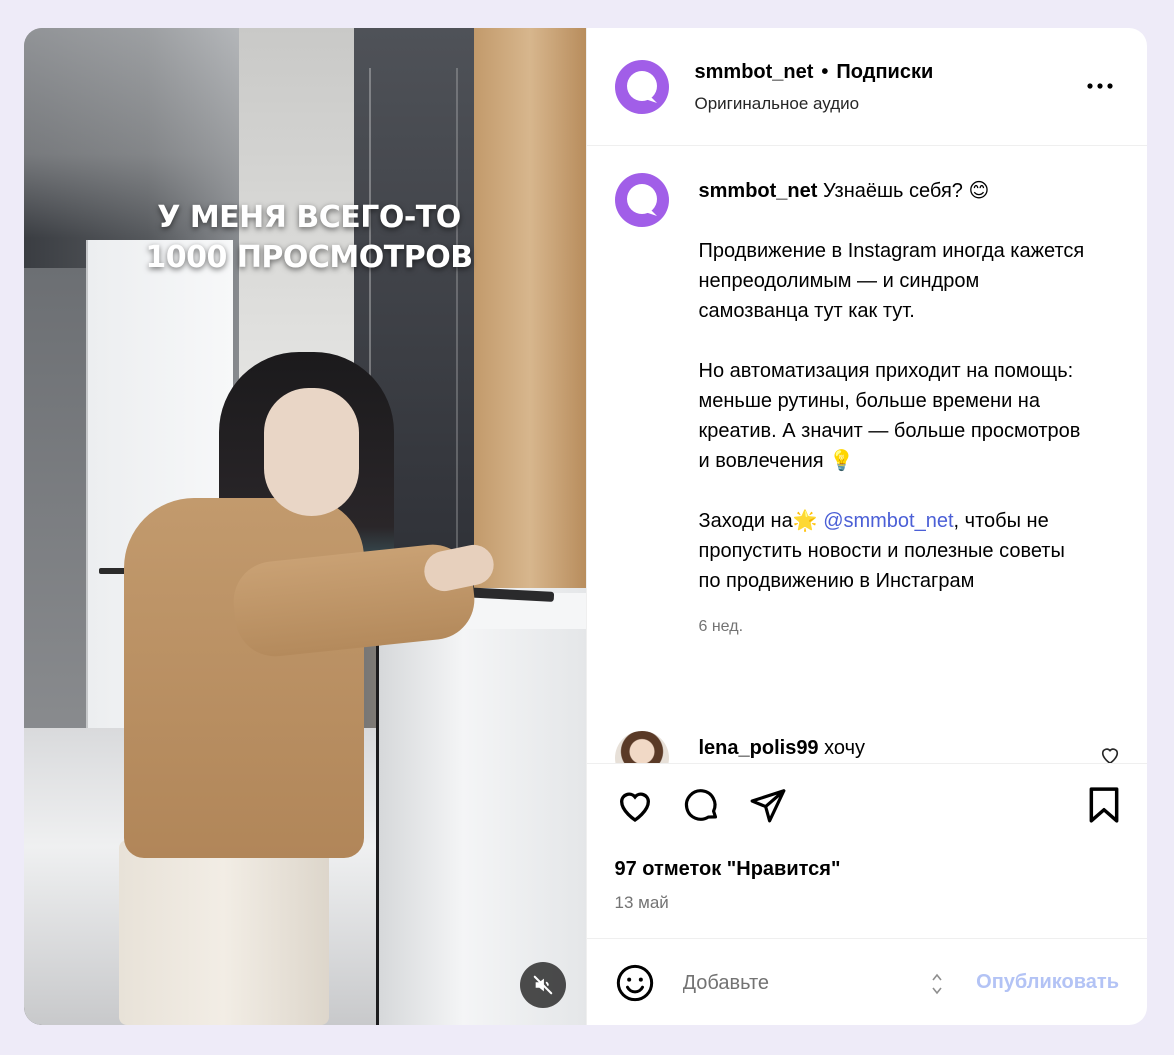 This screenshot has height=1055, width=1174. I want to click on like-heart-icon, so click(635, 805).